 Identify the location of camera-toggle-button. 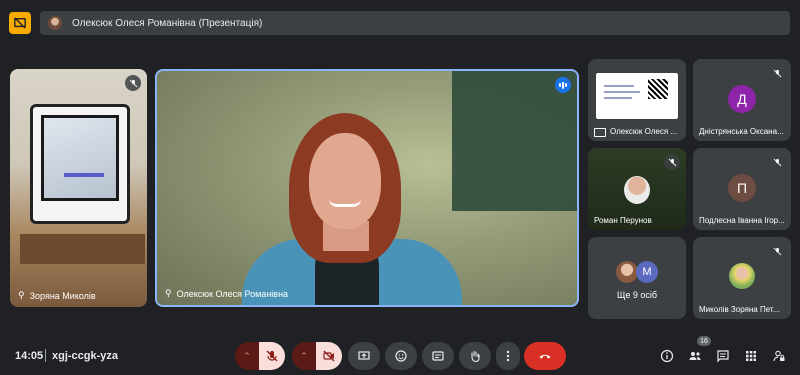
(329, 356).